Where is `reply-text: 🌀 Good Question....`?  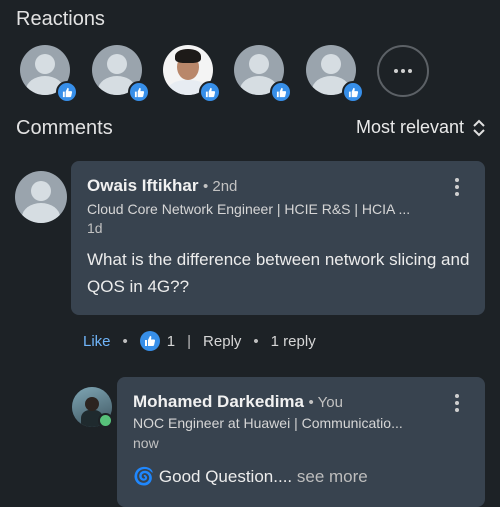
reply-text: 🌀 Good Question.... is located at coordinates (213, 476).